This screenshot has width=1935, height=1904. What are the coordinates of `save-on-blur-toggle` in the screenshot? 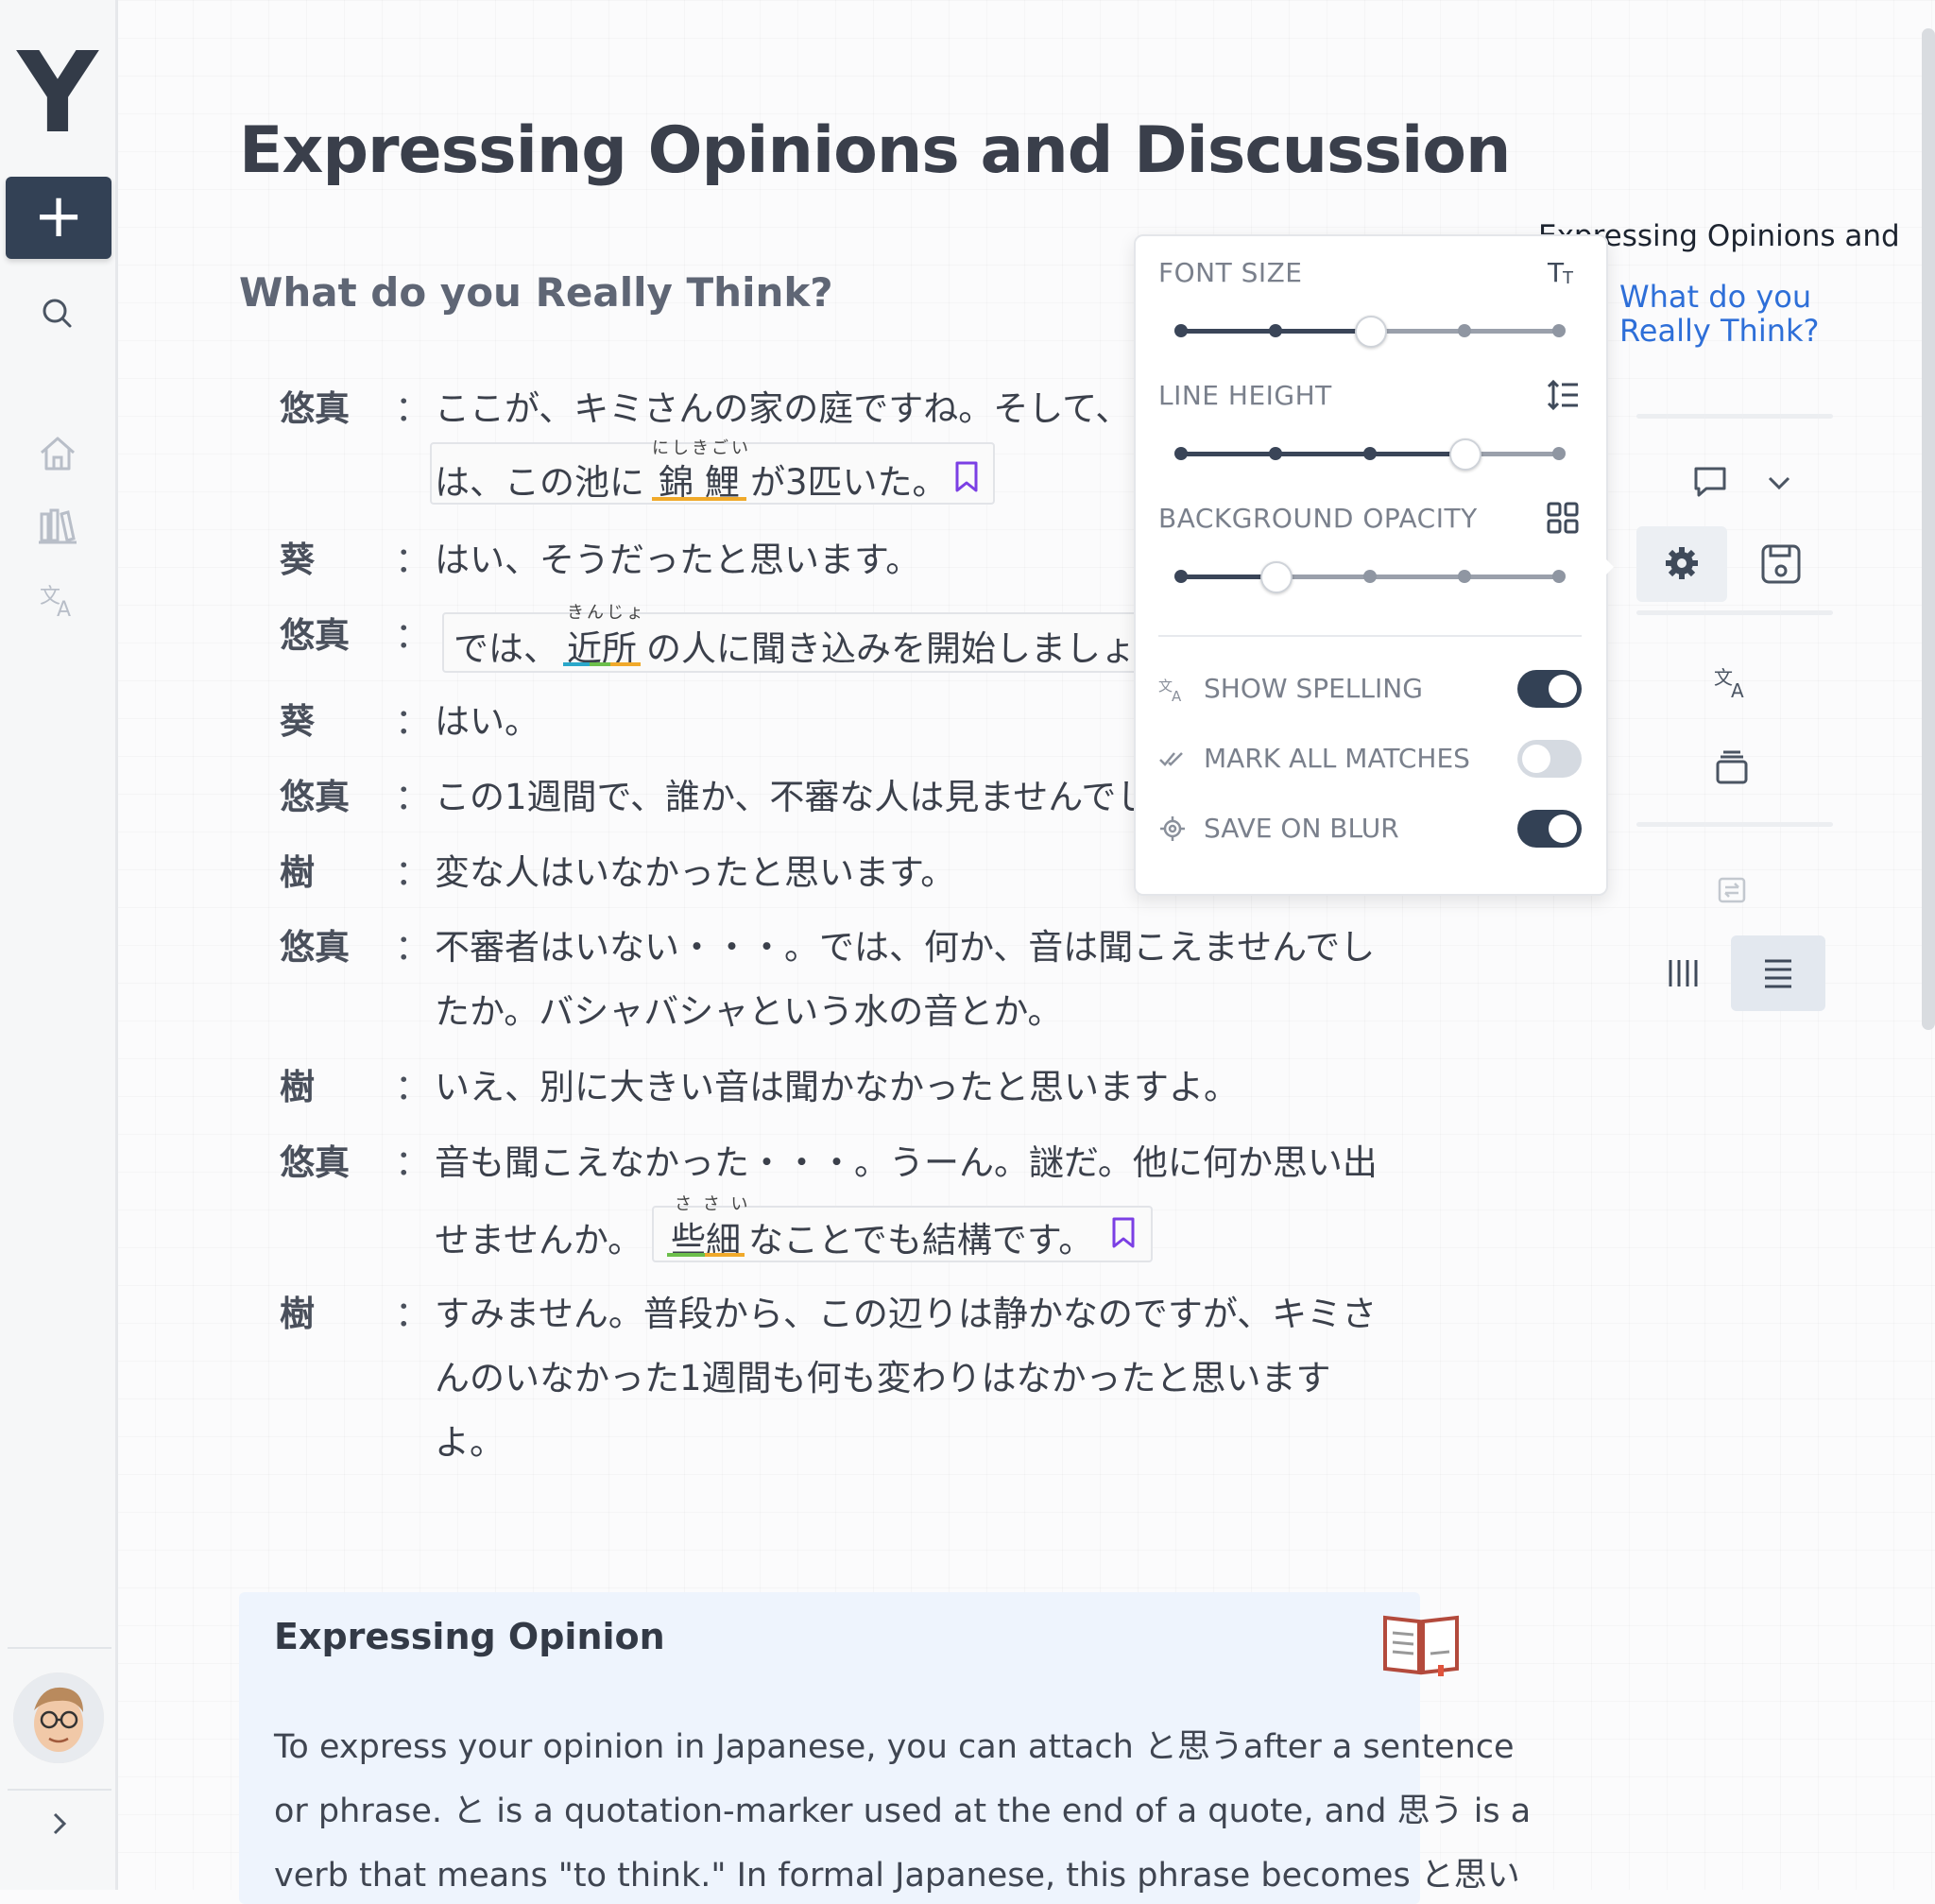 It's located at (1549, 829).